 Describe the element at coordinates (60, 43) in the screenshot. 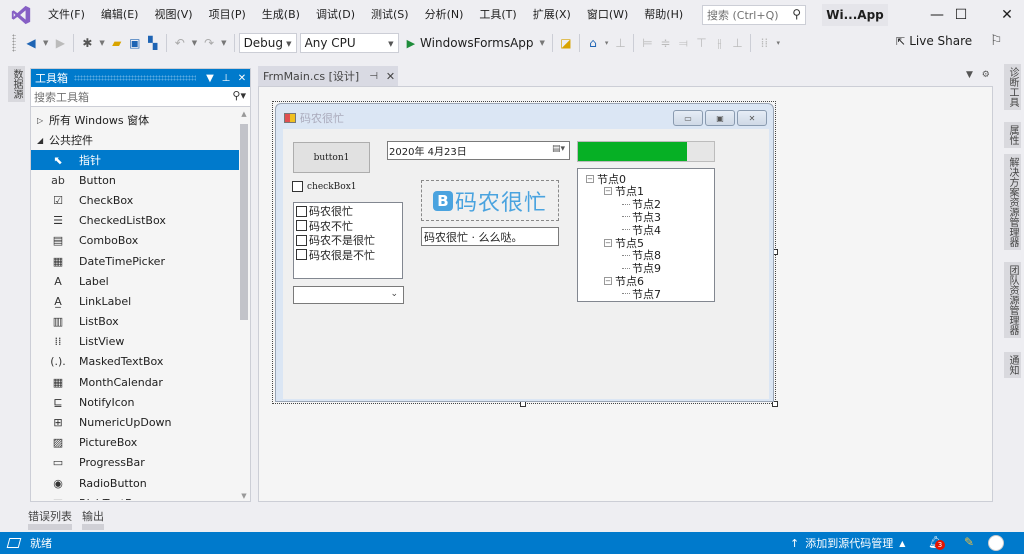

I see `forward-icon: ▶` at that location.